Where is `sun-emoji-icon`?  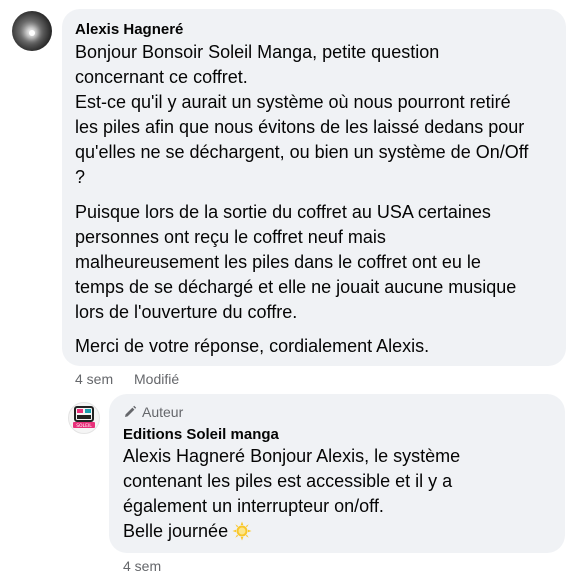 sun-emoji-icon is located at coordinates (242, 531).